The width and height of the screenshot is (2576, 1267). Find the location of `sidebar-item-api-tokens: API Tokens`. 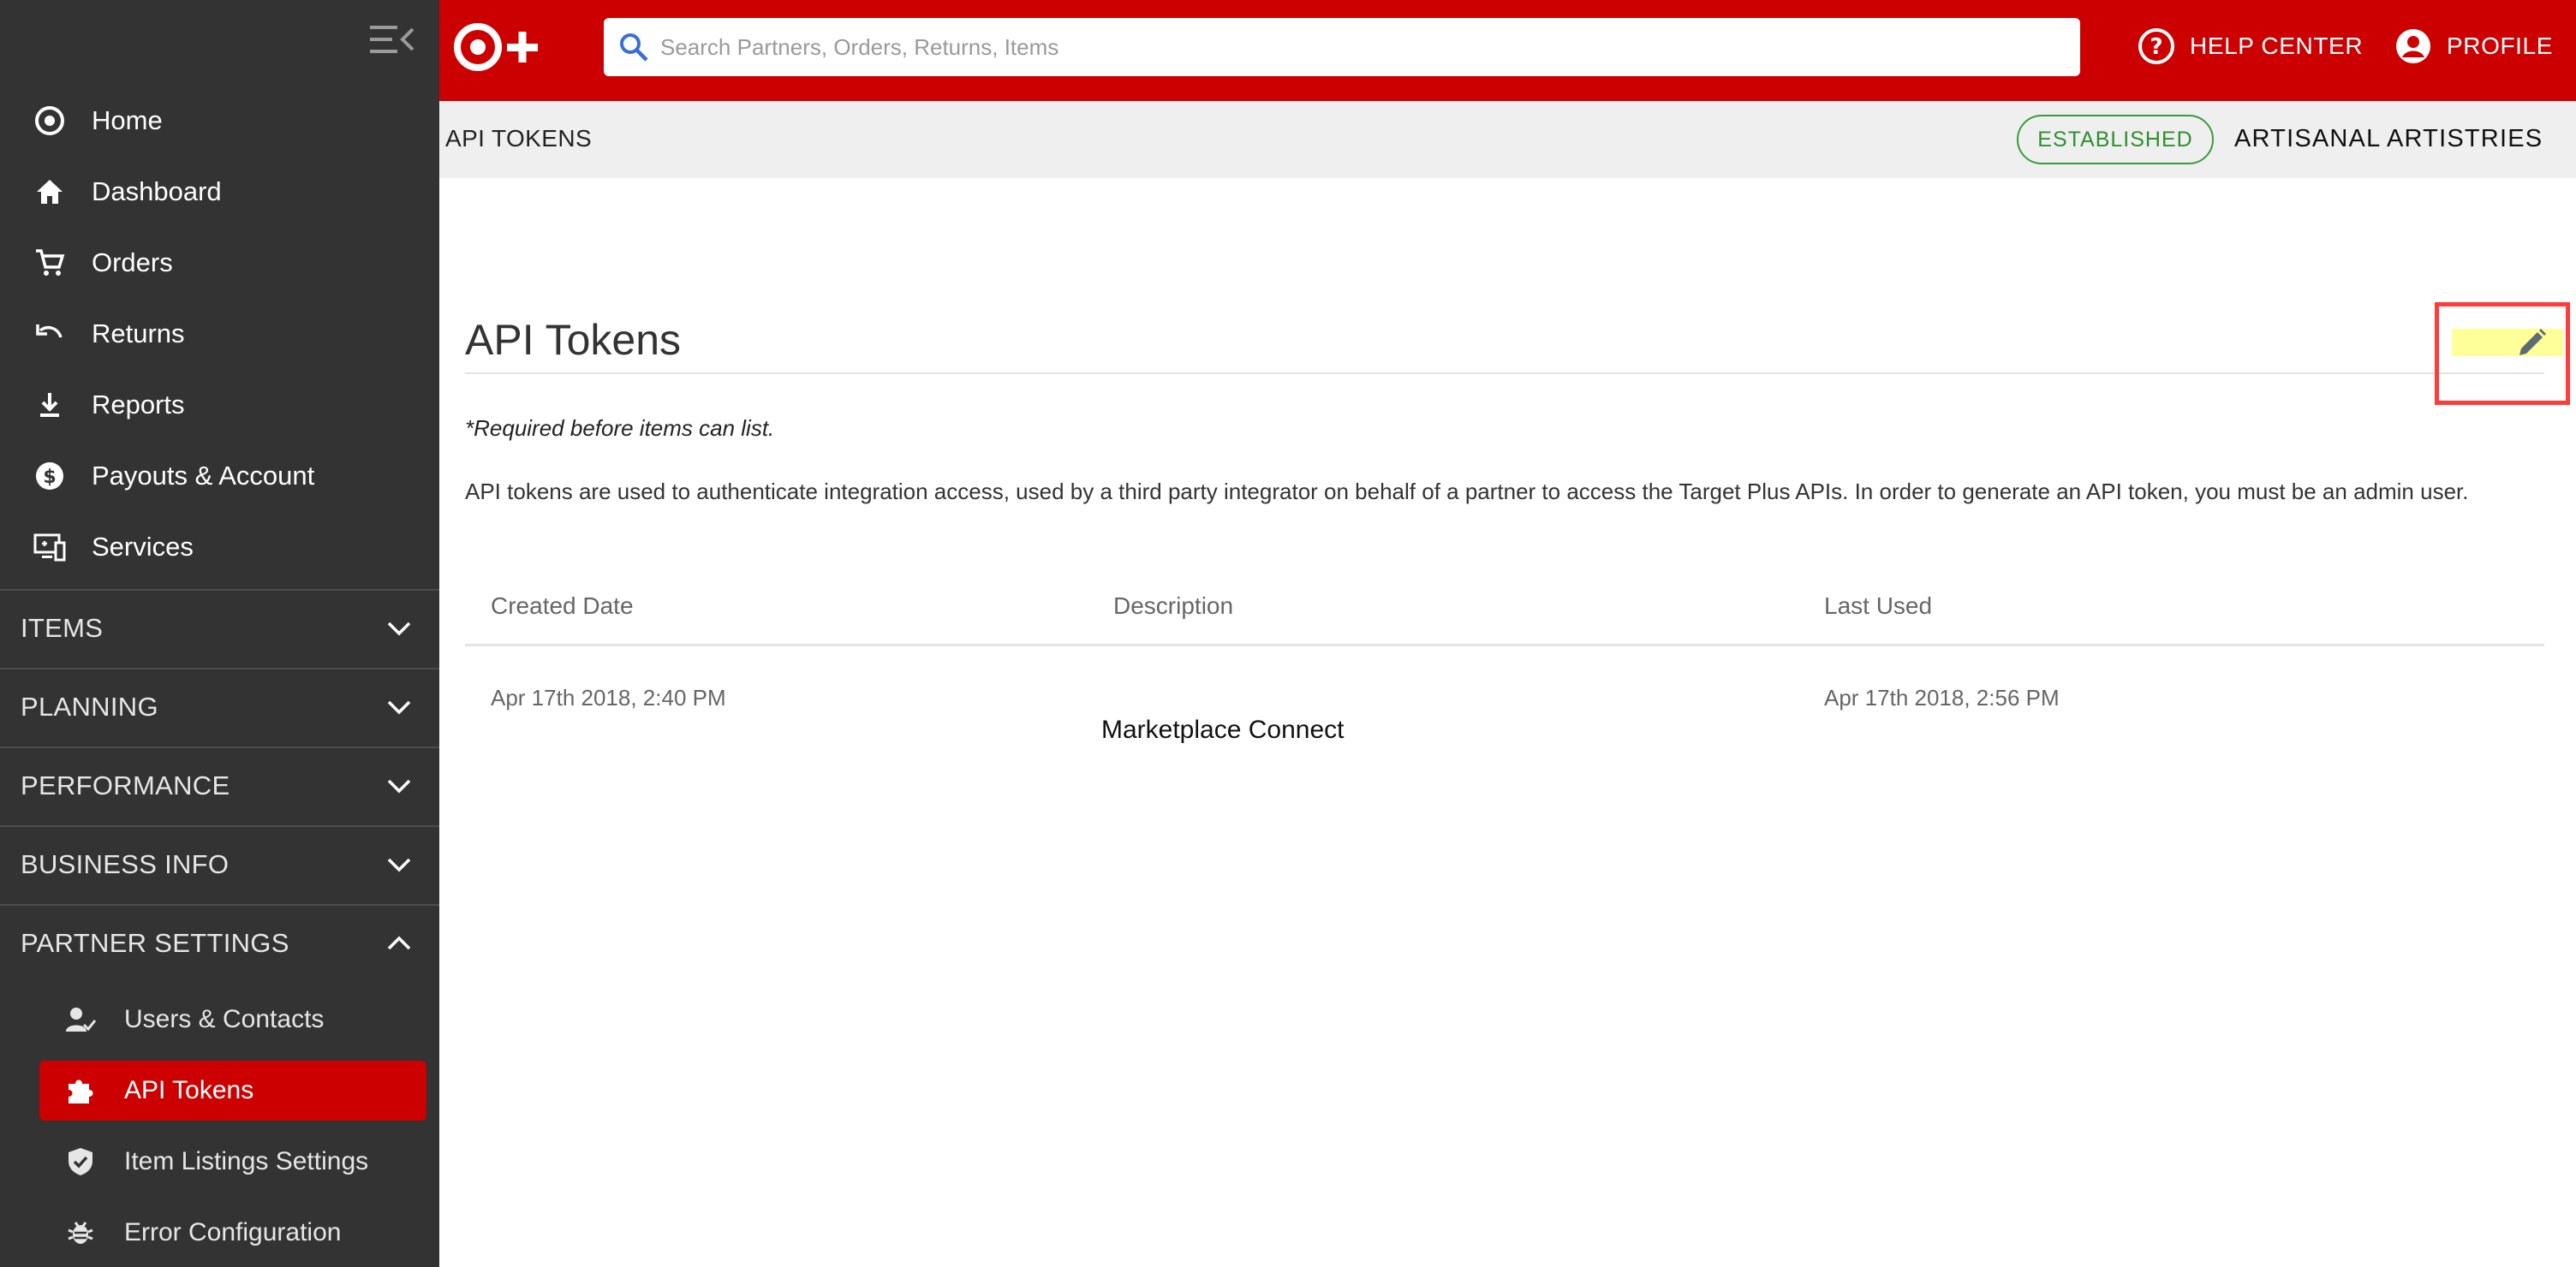

sidebar-item-api-tokens: API Tokens is located at coordinates (233, 1091).